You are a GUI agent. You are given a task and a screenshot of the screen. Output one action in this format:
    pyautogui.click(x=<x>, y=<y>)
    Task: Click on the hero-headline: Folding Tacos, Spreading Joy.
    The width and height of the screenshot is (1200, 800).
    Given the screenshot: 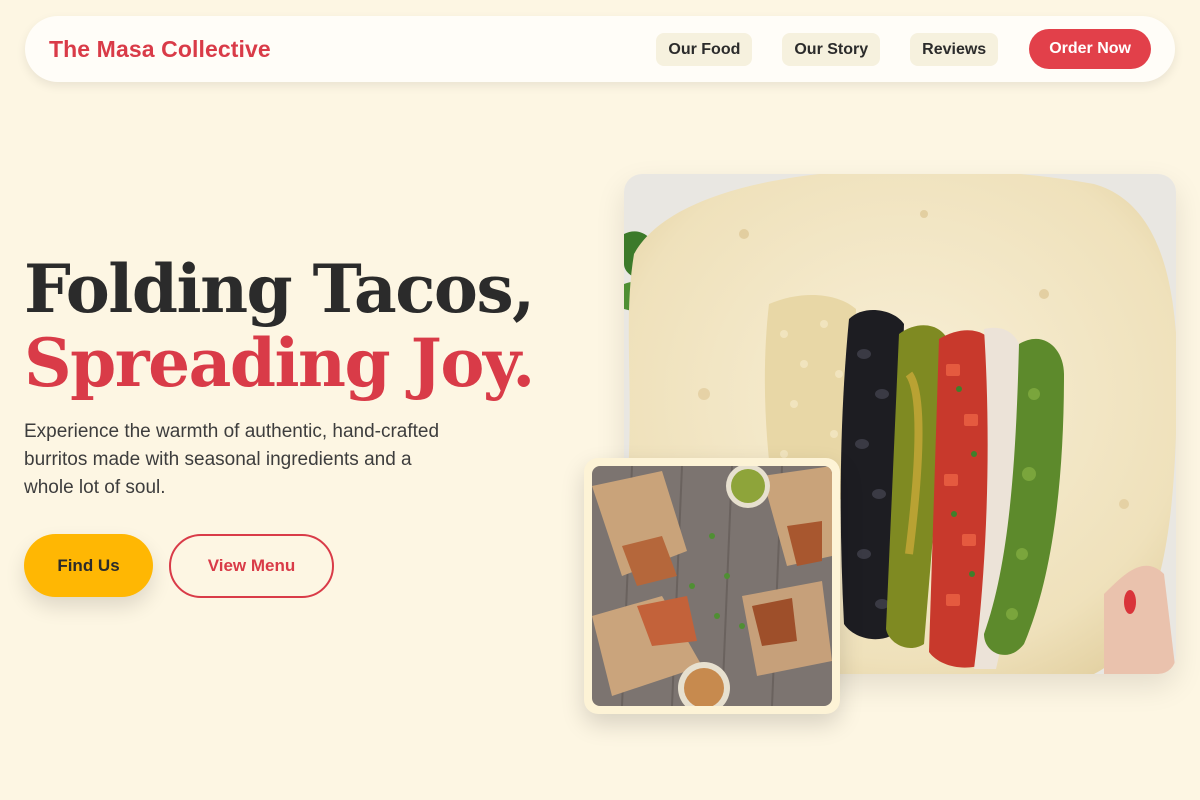 What is the action you would take?
    pyautogui.click(x=279, y=326)
    